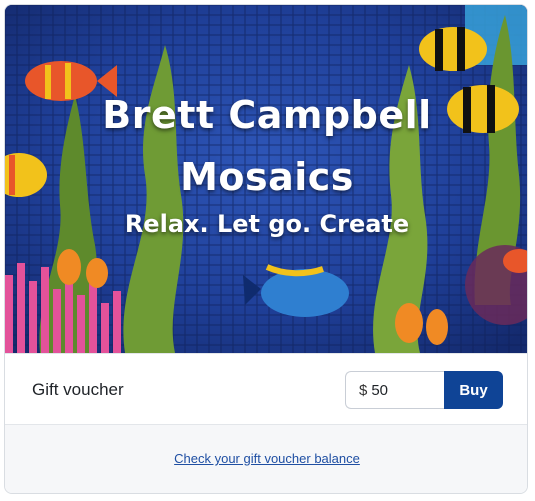 The height and width of the screenshot is (501, 535). Describe the element at coordinates (473, 390) in the screenshot. I see `buy-button: Buy` at that location.